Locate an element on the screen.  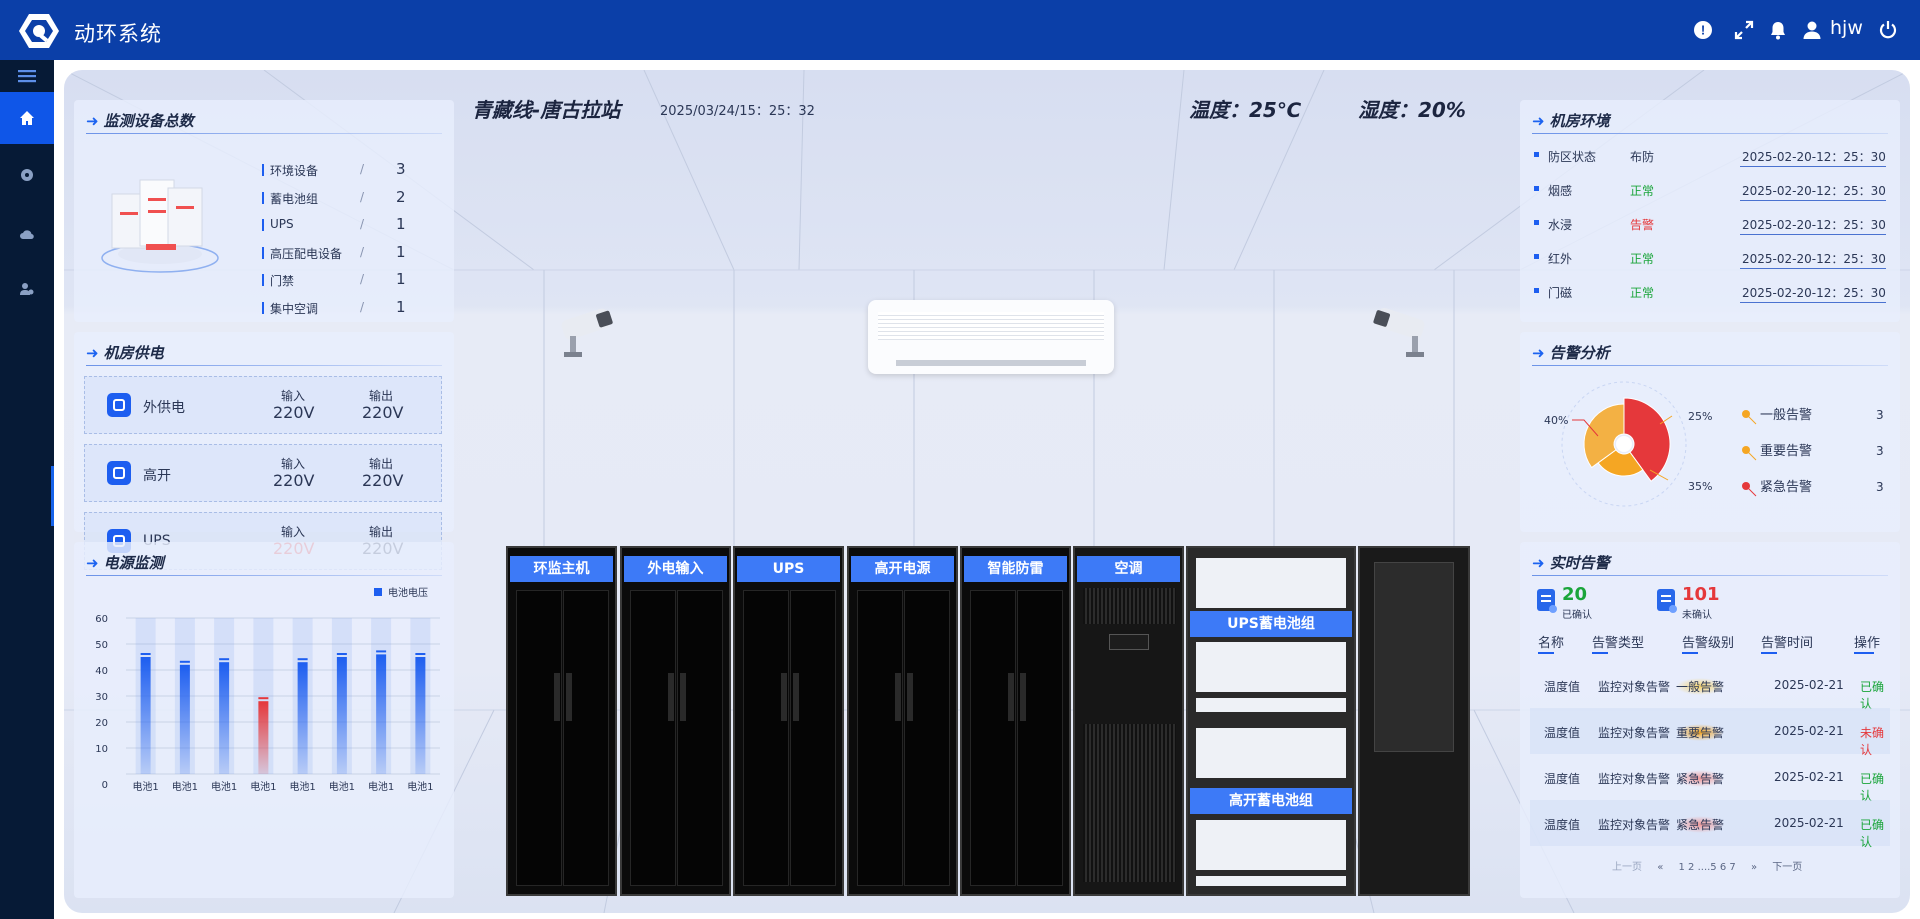
notification-bell-icon is located at coordinates (1778, 30).